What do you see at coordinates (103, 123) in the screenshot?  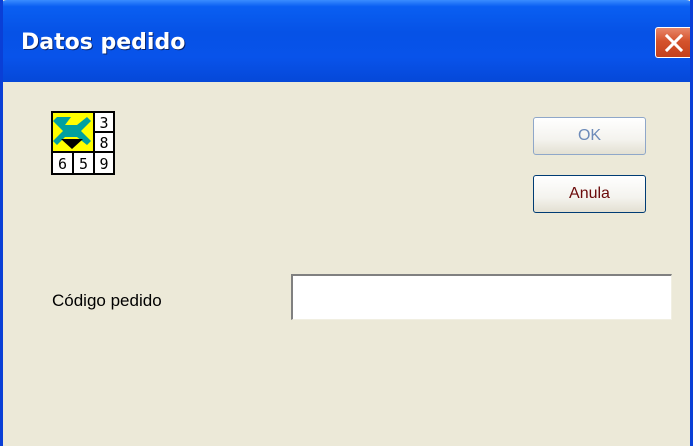 I see `icon-digit-3: 3` at bounding box center [103, 123].